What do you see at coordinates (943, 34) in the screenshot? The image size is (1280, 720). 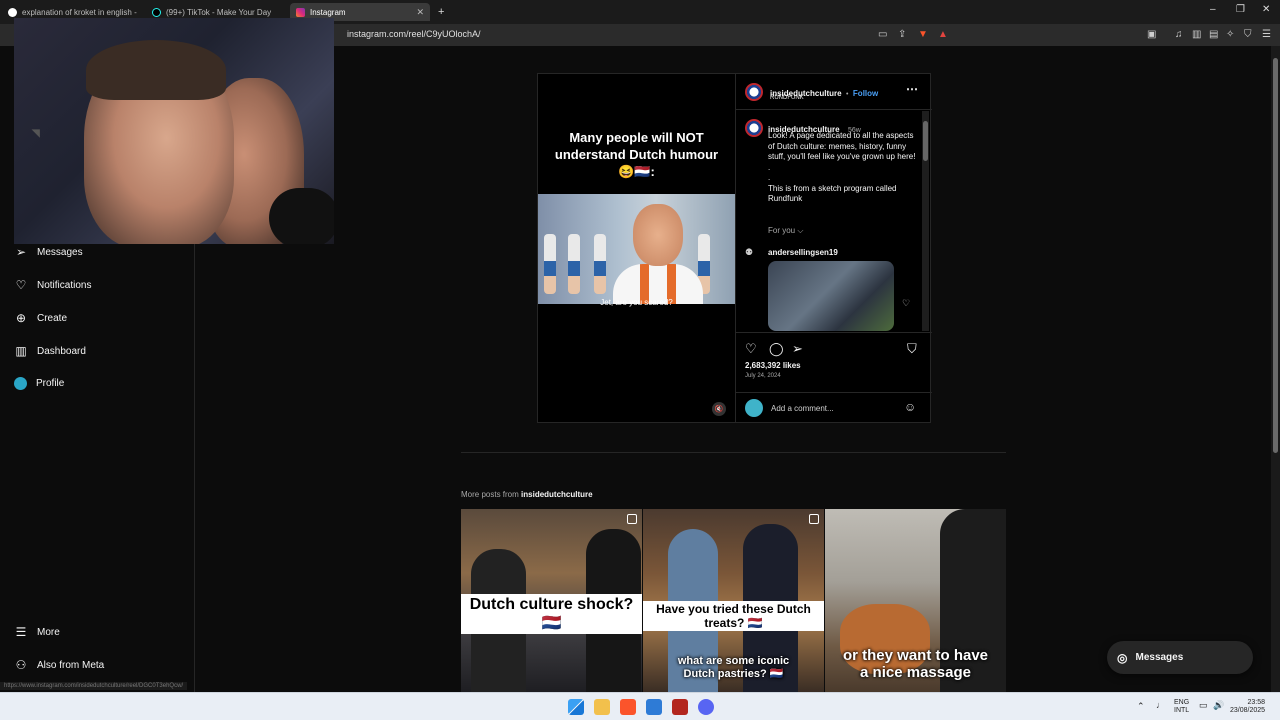 I see `brave-rewards-icon: ▲` at bounding box center [943, 34].